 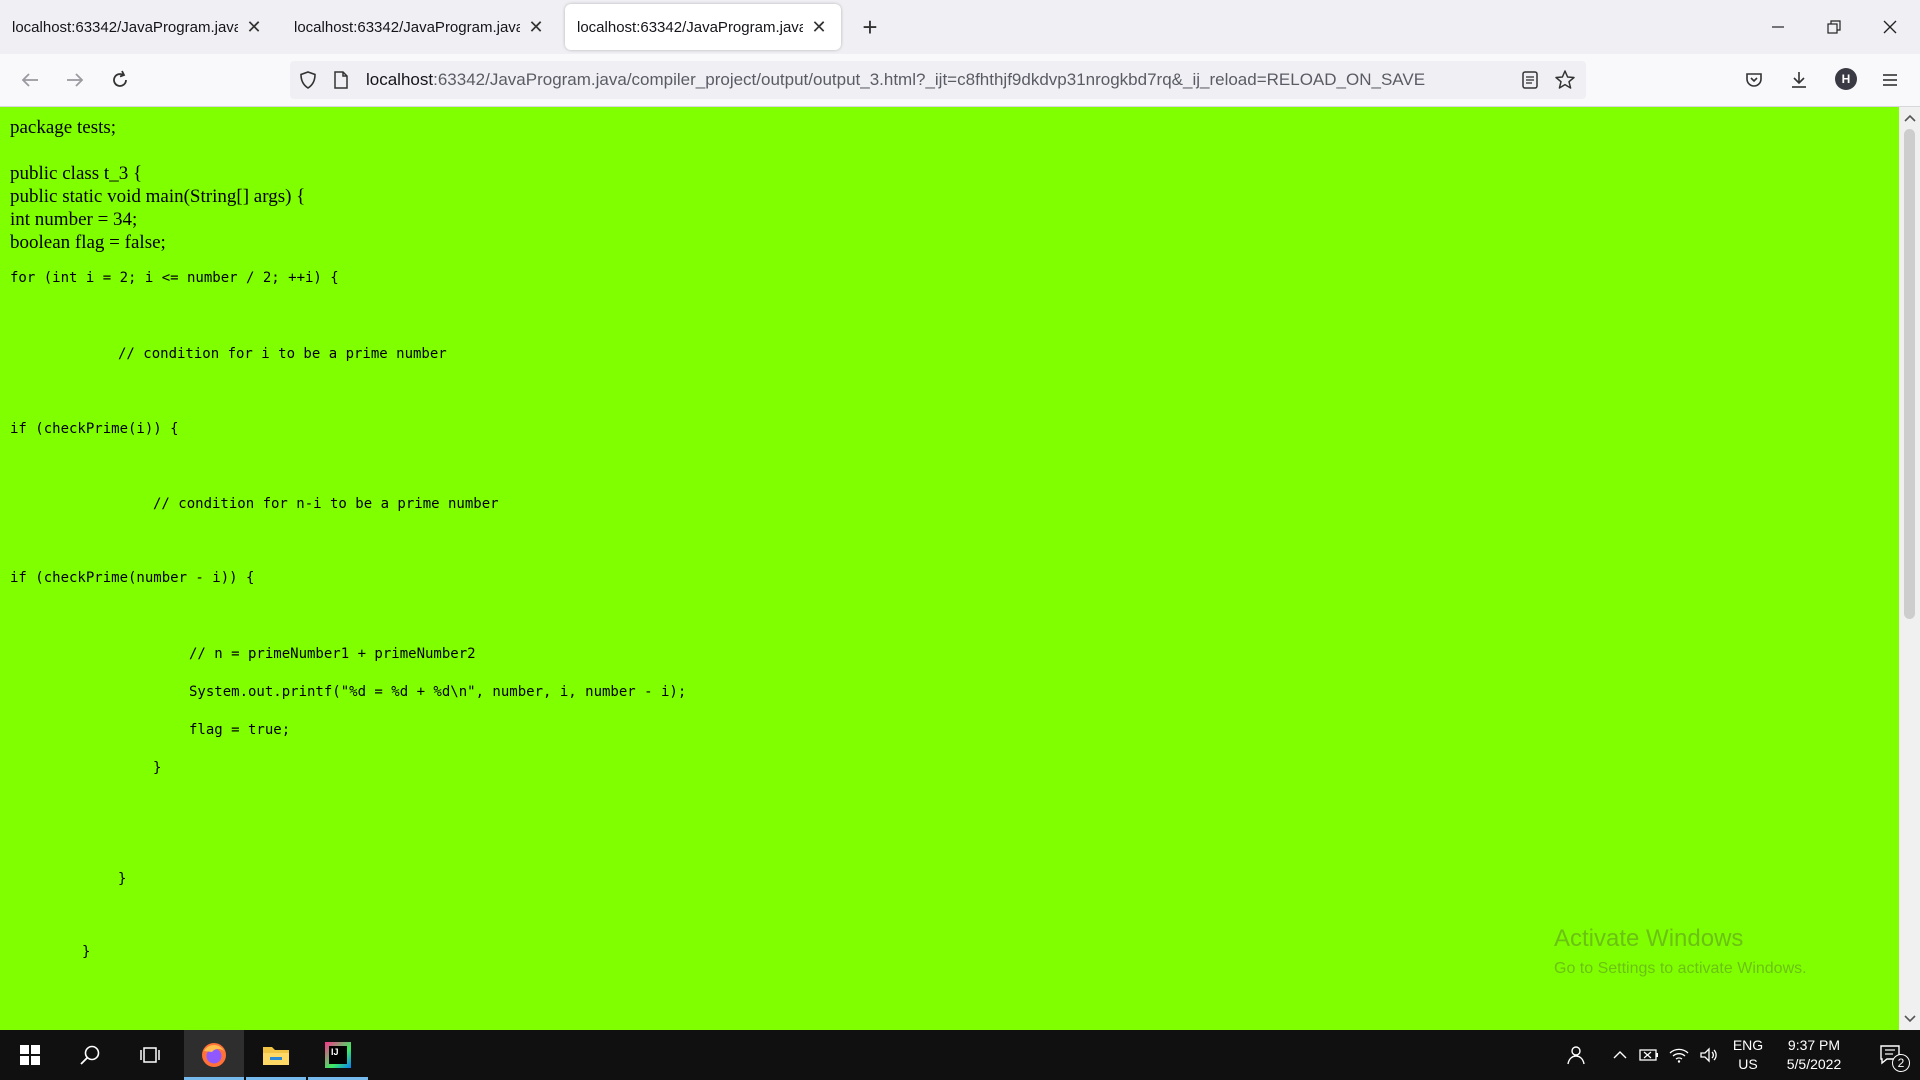 What do you see at coordinates (1754, 80) in the screenshot?
I see `pocket-icon` at bounding box center [1754, 80].